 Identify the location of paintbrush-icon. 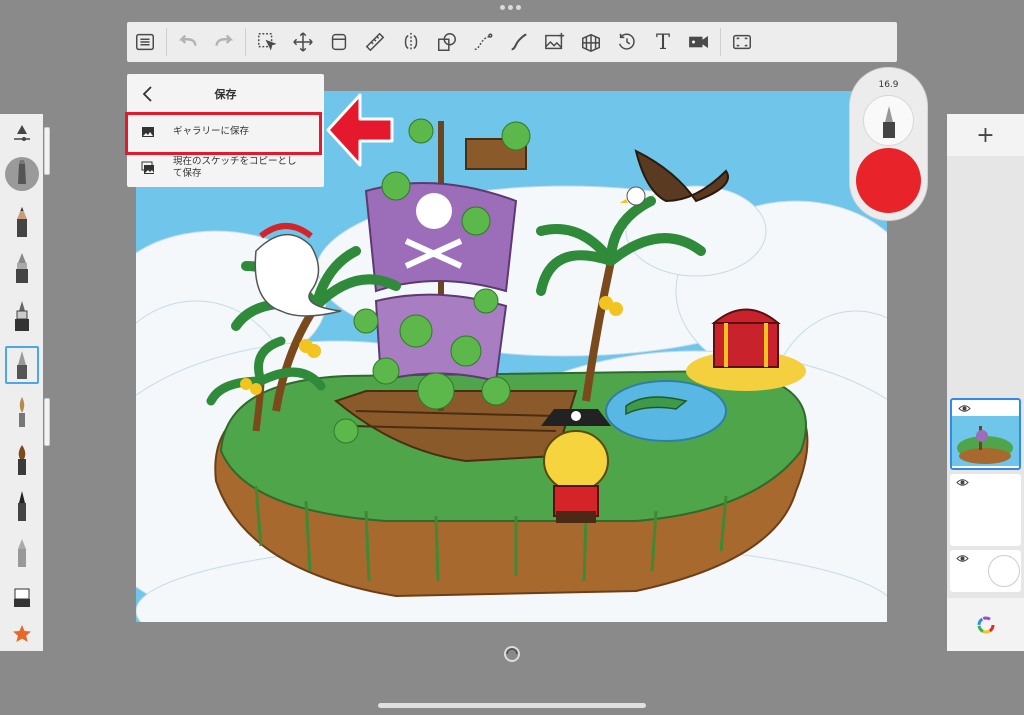
(21, 460).